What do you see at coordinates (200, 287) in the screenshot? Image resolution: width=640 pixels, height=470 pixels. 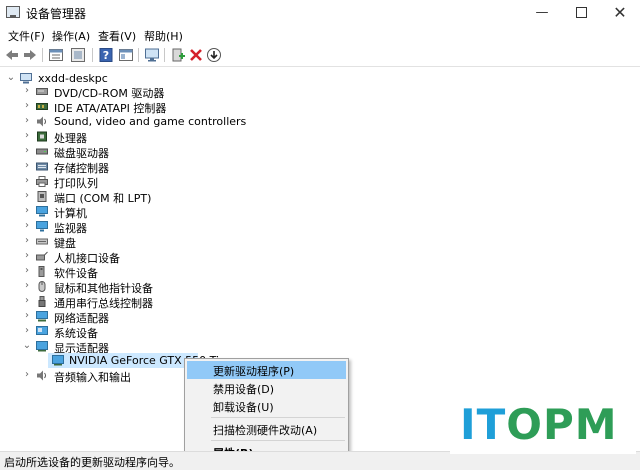 I see `tree-category-mouse: › 鼠标和其他指针设备` at bounding box center [200, 287].